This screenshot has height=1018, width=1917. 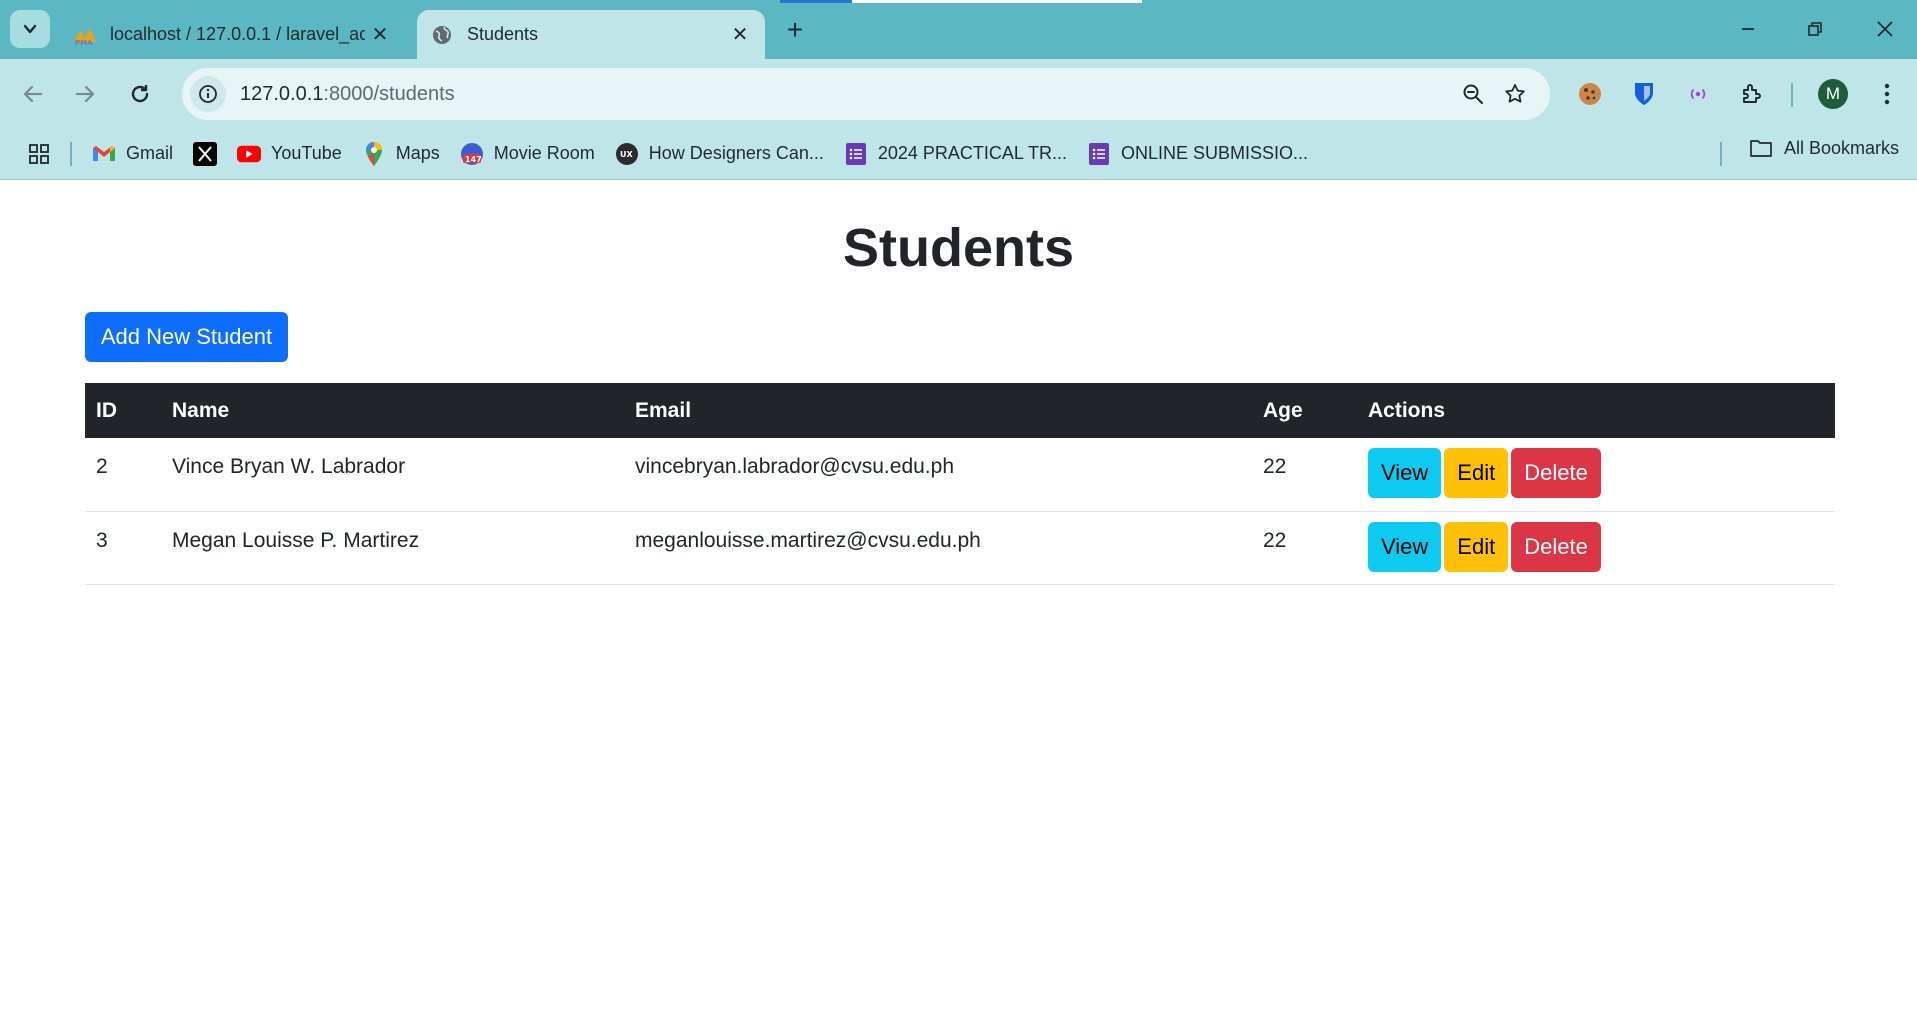 I want to click on bookmark-label: Gmail, so click(x=150, y=153).